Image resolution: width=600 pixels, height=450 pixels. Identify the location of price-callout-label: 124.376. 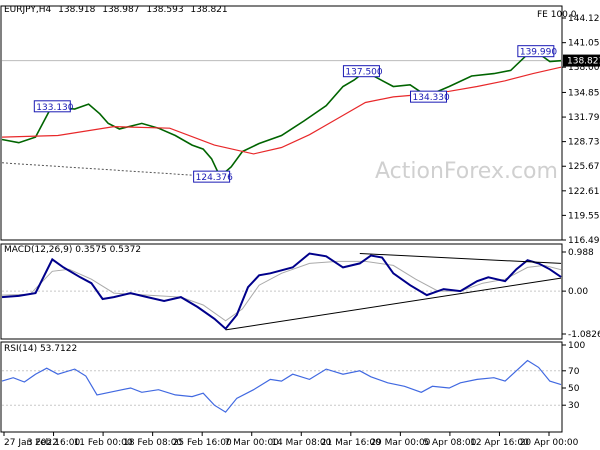
(214, 178).